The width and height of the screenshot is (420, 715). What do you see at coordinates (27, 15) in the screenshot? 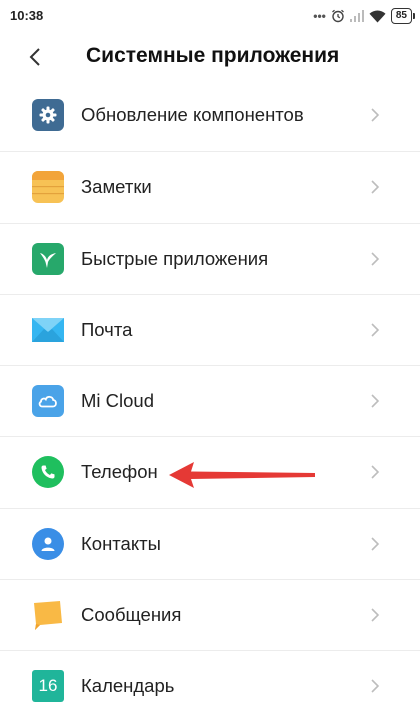
I see `status-time: 10:38` at bounding box center [27, 15].